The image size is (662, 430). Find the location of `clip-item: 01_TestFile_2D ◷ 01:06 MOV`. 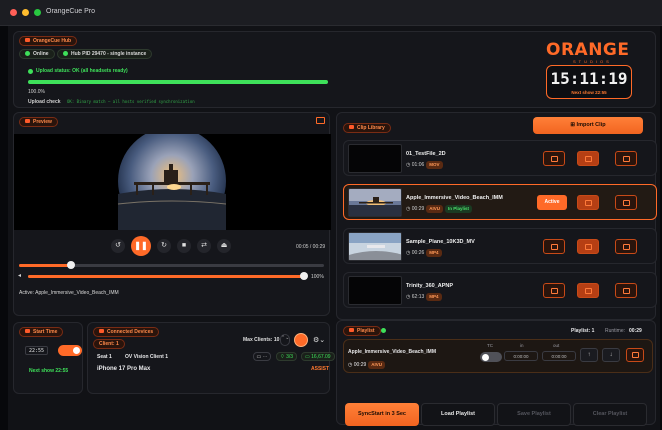

clip-item: 01_TestFile_2D ◷ 01:06 MOV is located at coordinates (500, 158).